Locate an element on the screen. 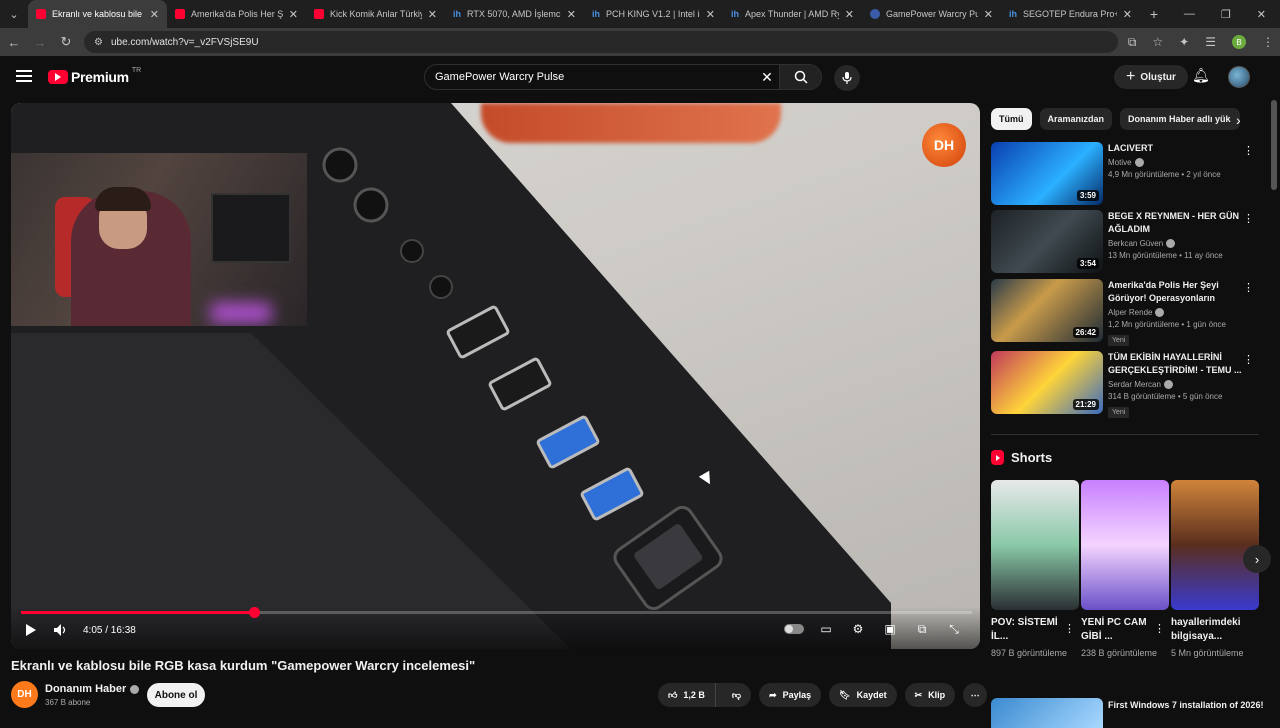  shorts-next-chevron-icon: › is located at coordinates (1257, 559).